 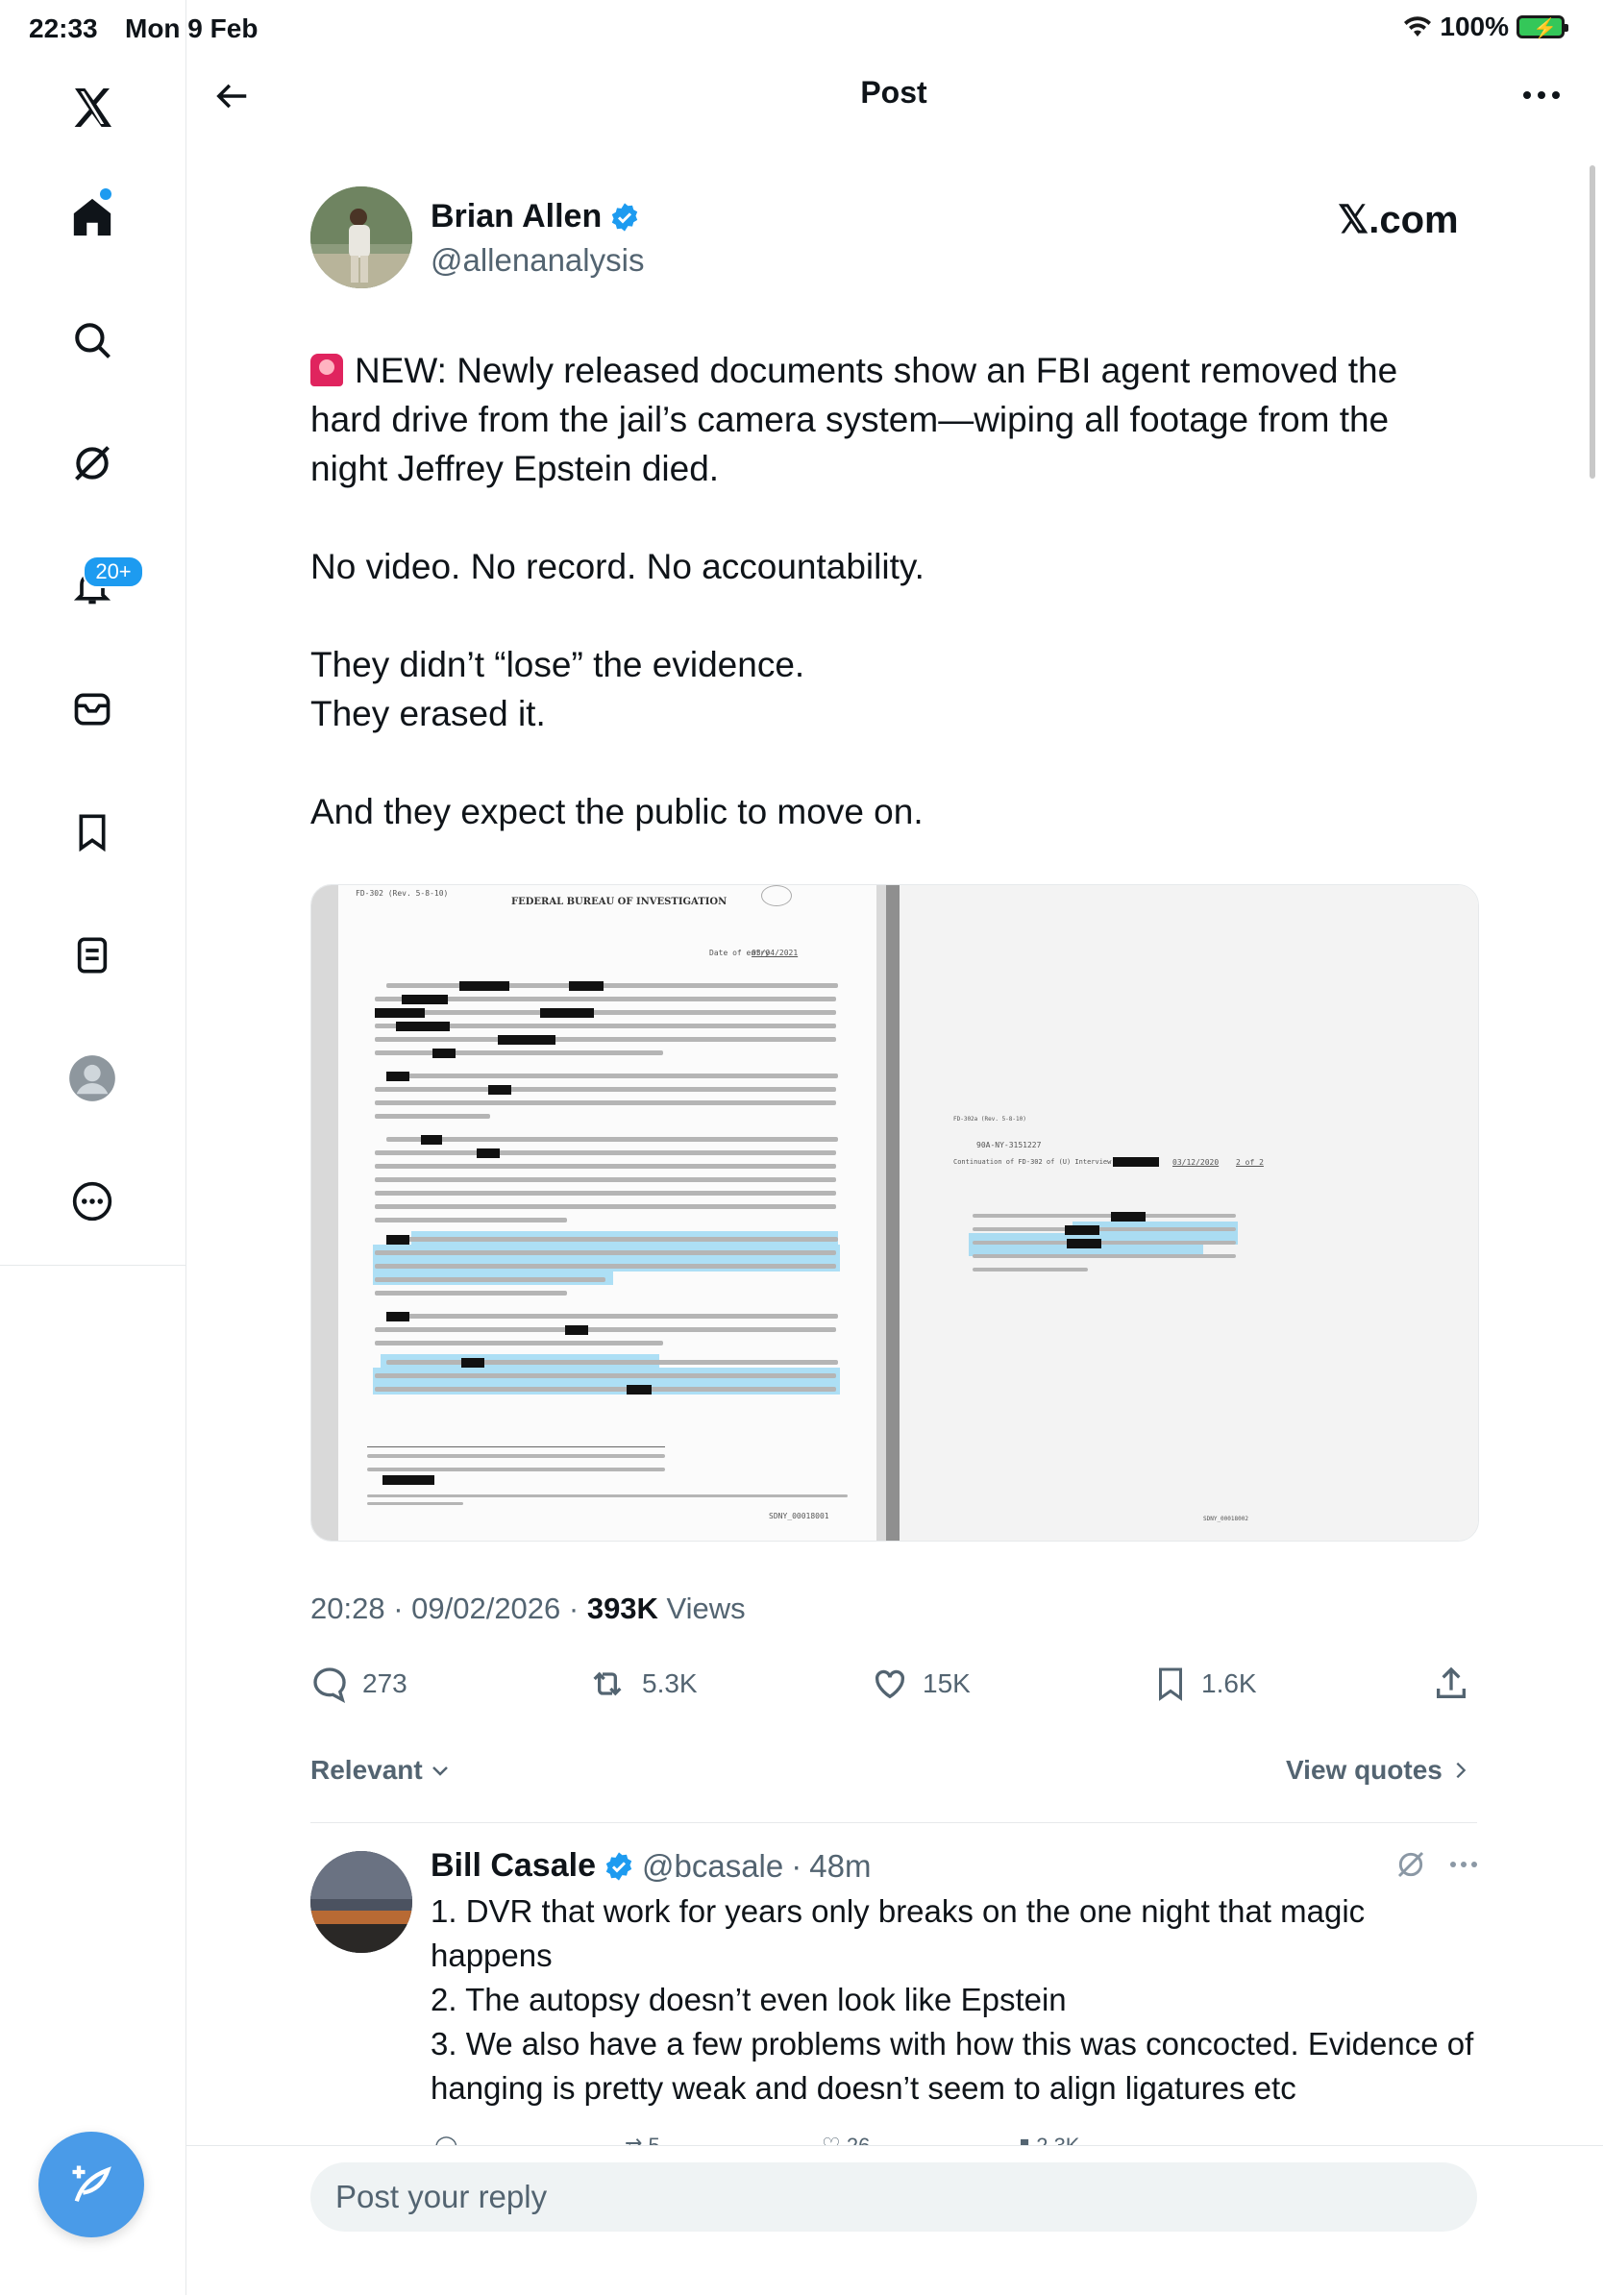 What do you see at coordinates (93, 709) in the screenshot?
I see `messages-icon` at bounding box center [93, 709].